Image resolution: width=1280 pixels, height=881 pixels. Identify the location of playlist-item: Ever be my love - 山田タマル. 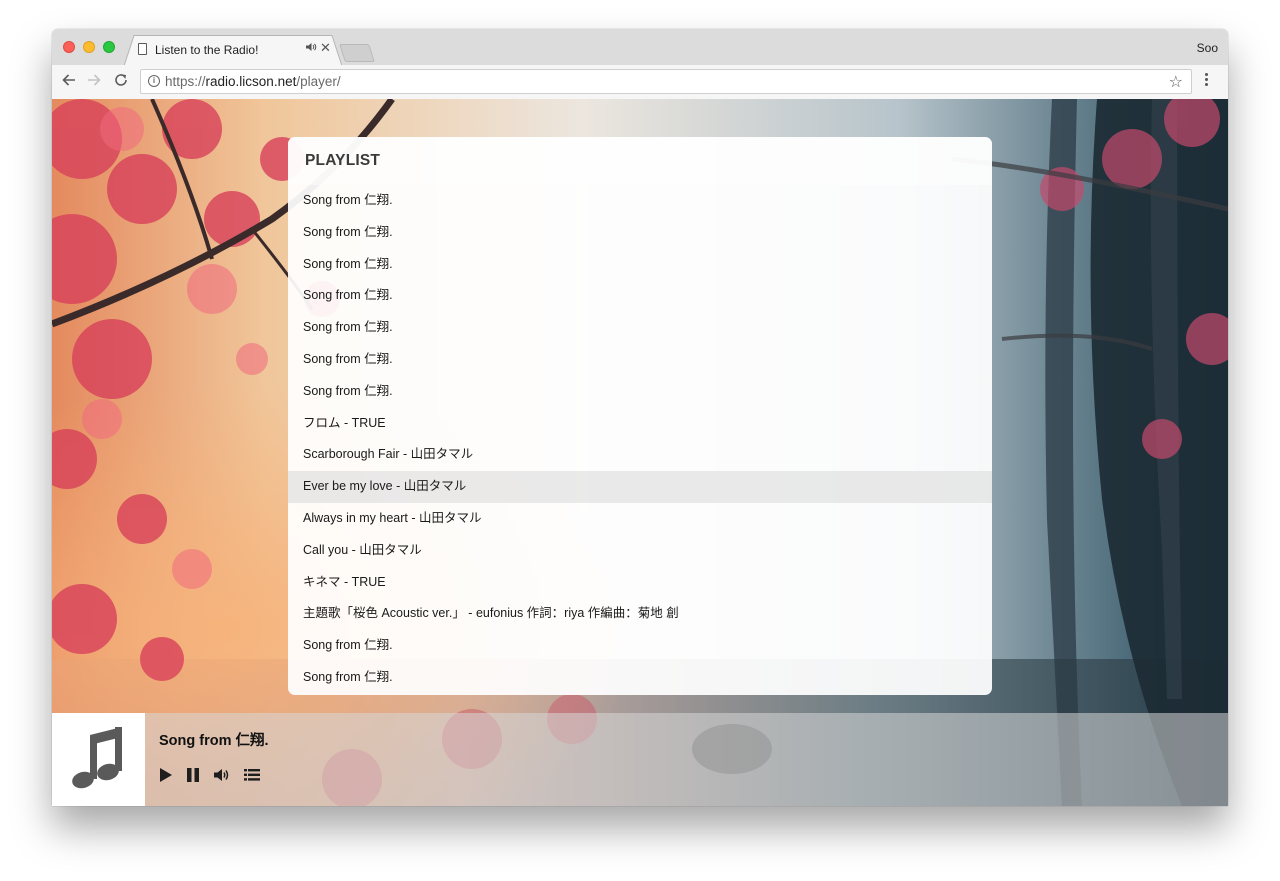
(640, 487).